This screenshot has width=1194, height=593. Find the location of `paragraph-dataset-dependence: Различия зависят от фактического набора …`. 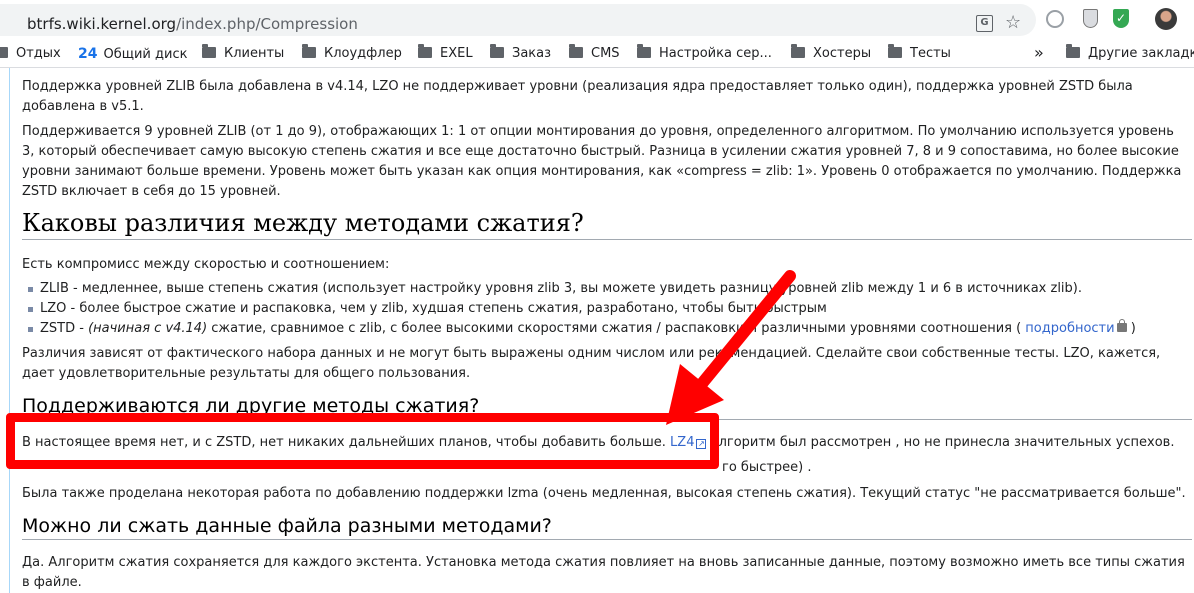

paragraph-dataset-dependence: Различия зависят от фактического набора … is located at coordinates (591, 363).